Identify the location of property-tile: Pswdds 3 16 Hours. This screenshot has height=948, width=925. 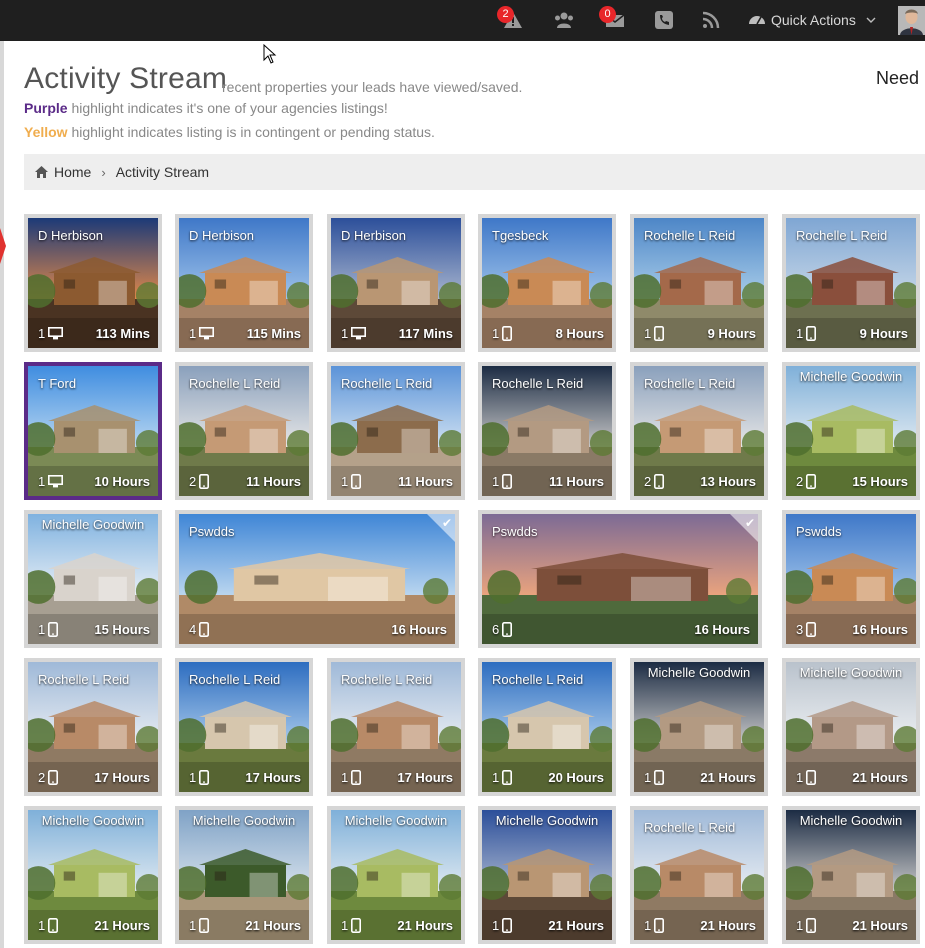
(851, 579).